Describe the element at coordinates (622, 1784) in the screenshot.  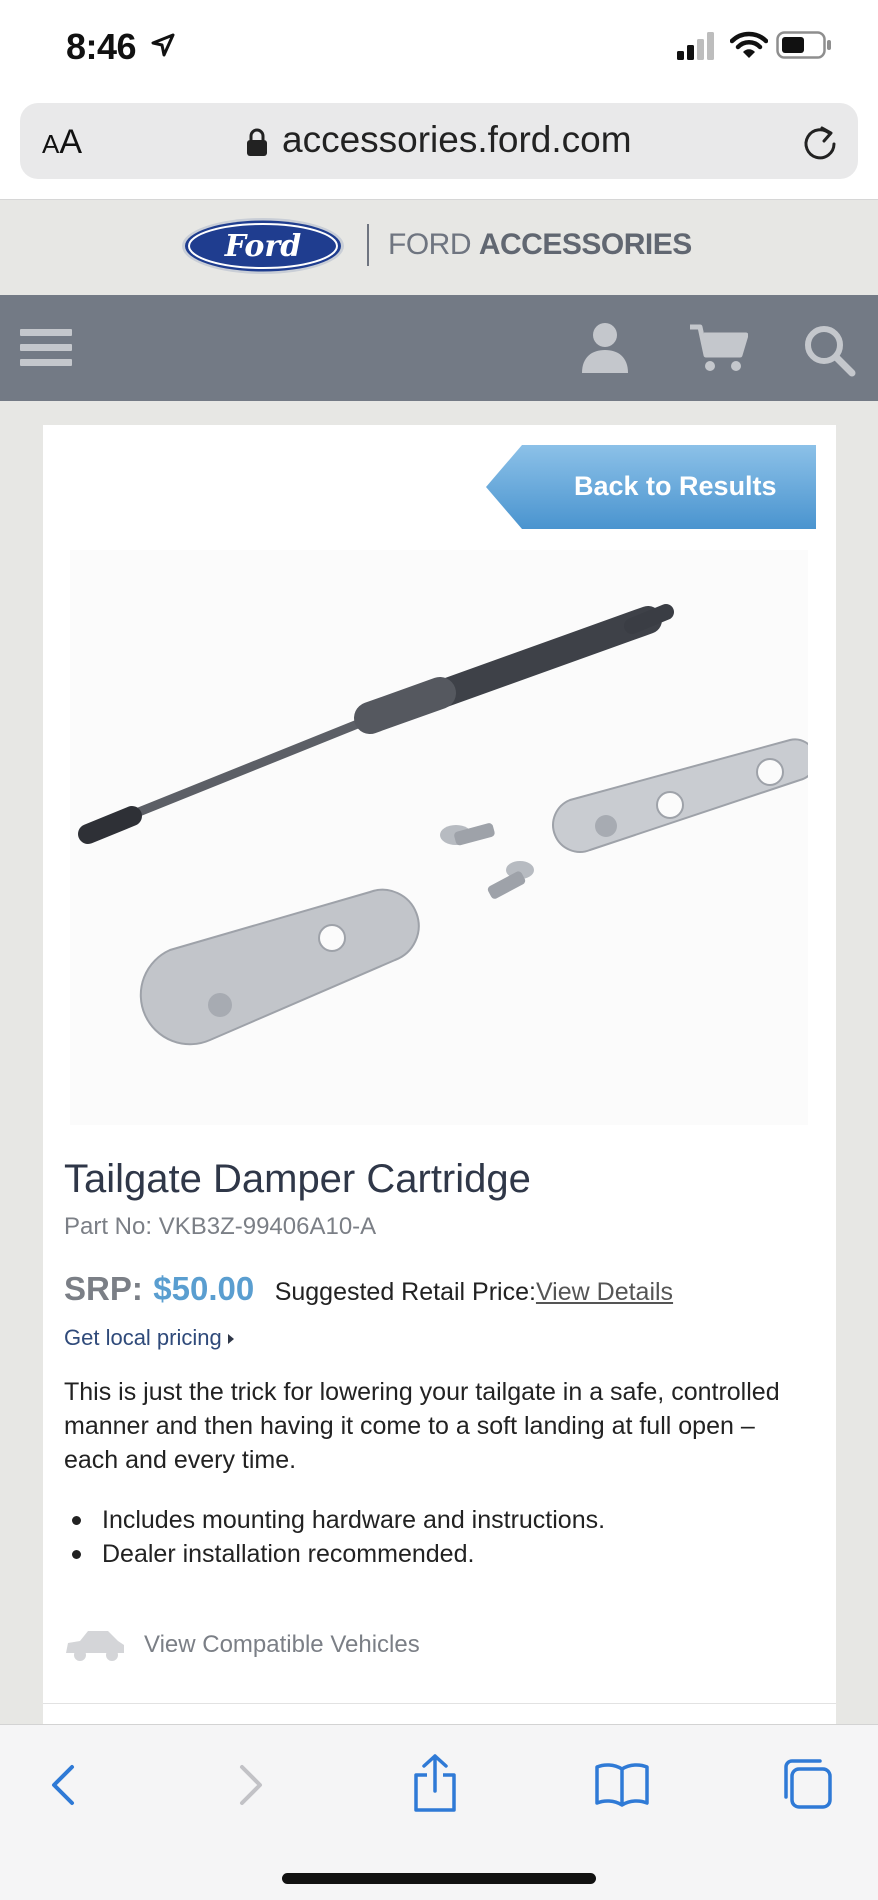
I see `bookmarks-icon` at that location.